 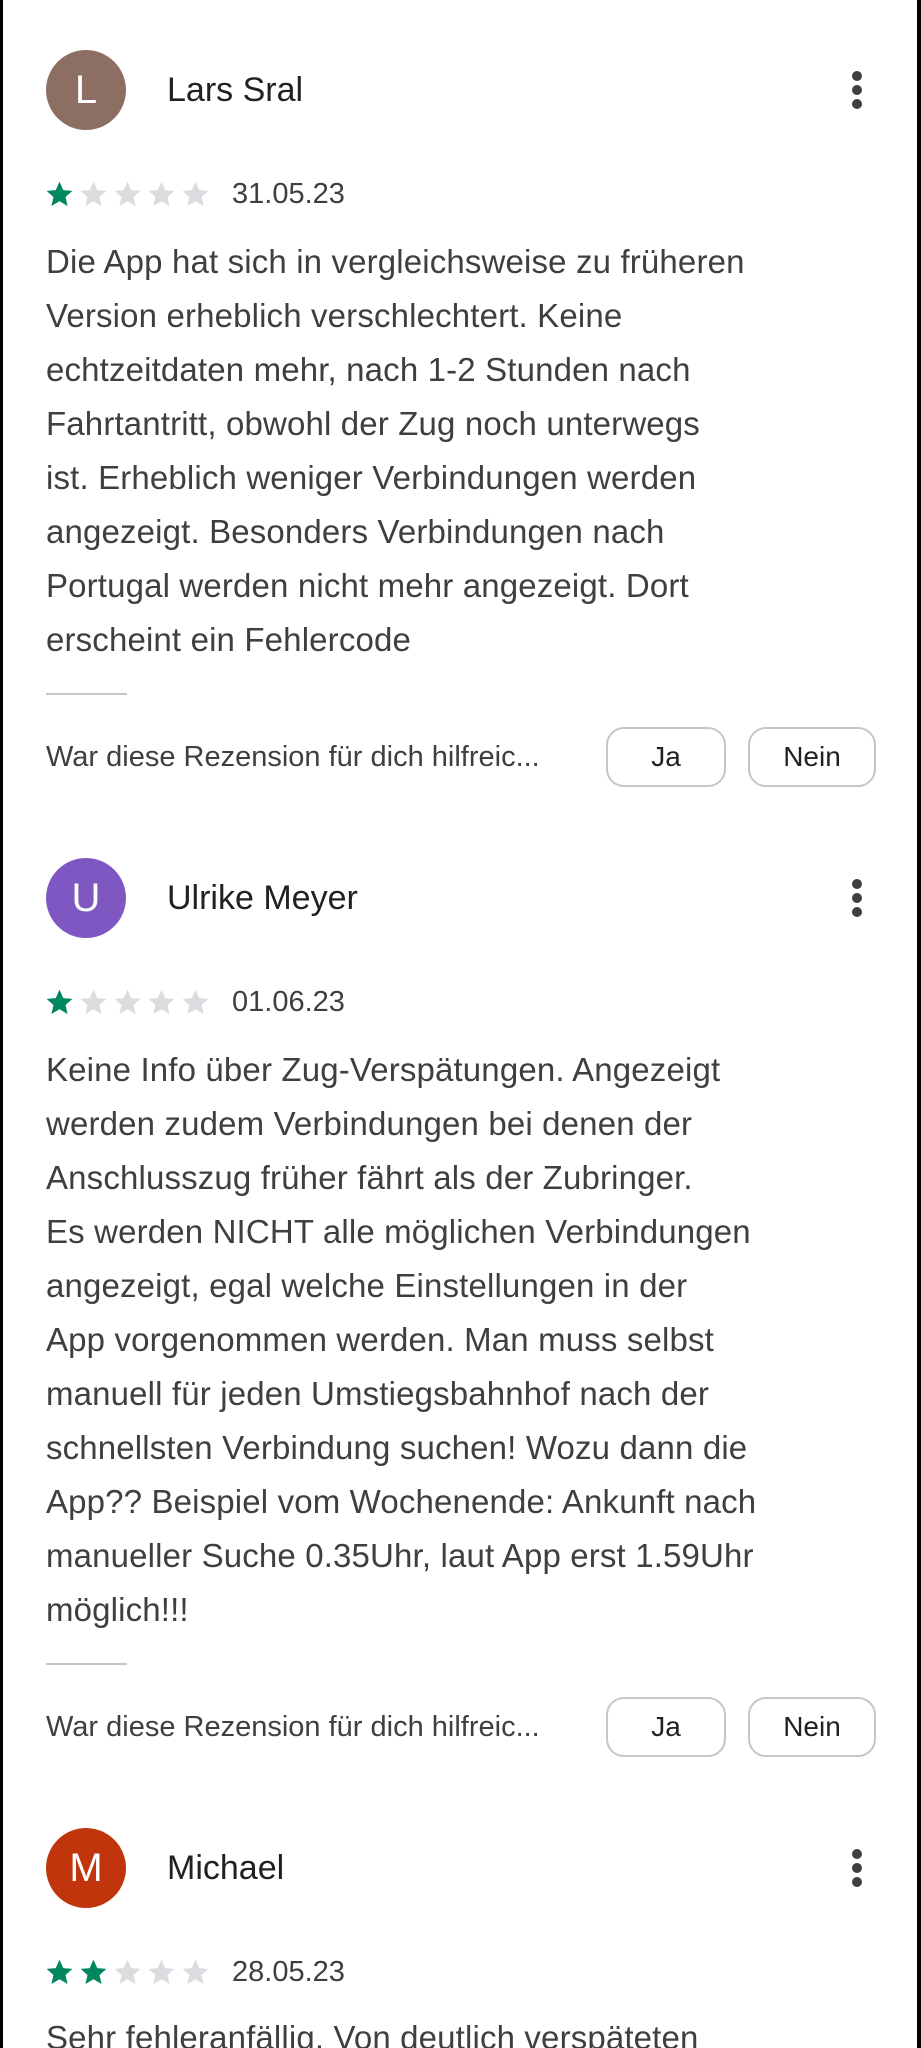 I want to click on screen-edge-left, so click(x=1, y=1024).